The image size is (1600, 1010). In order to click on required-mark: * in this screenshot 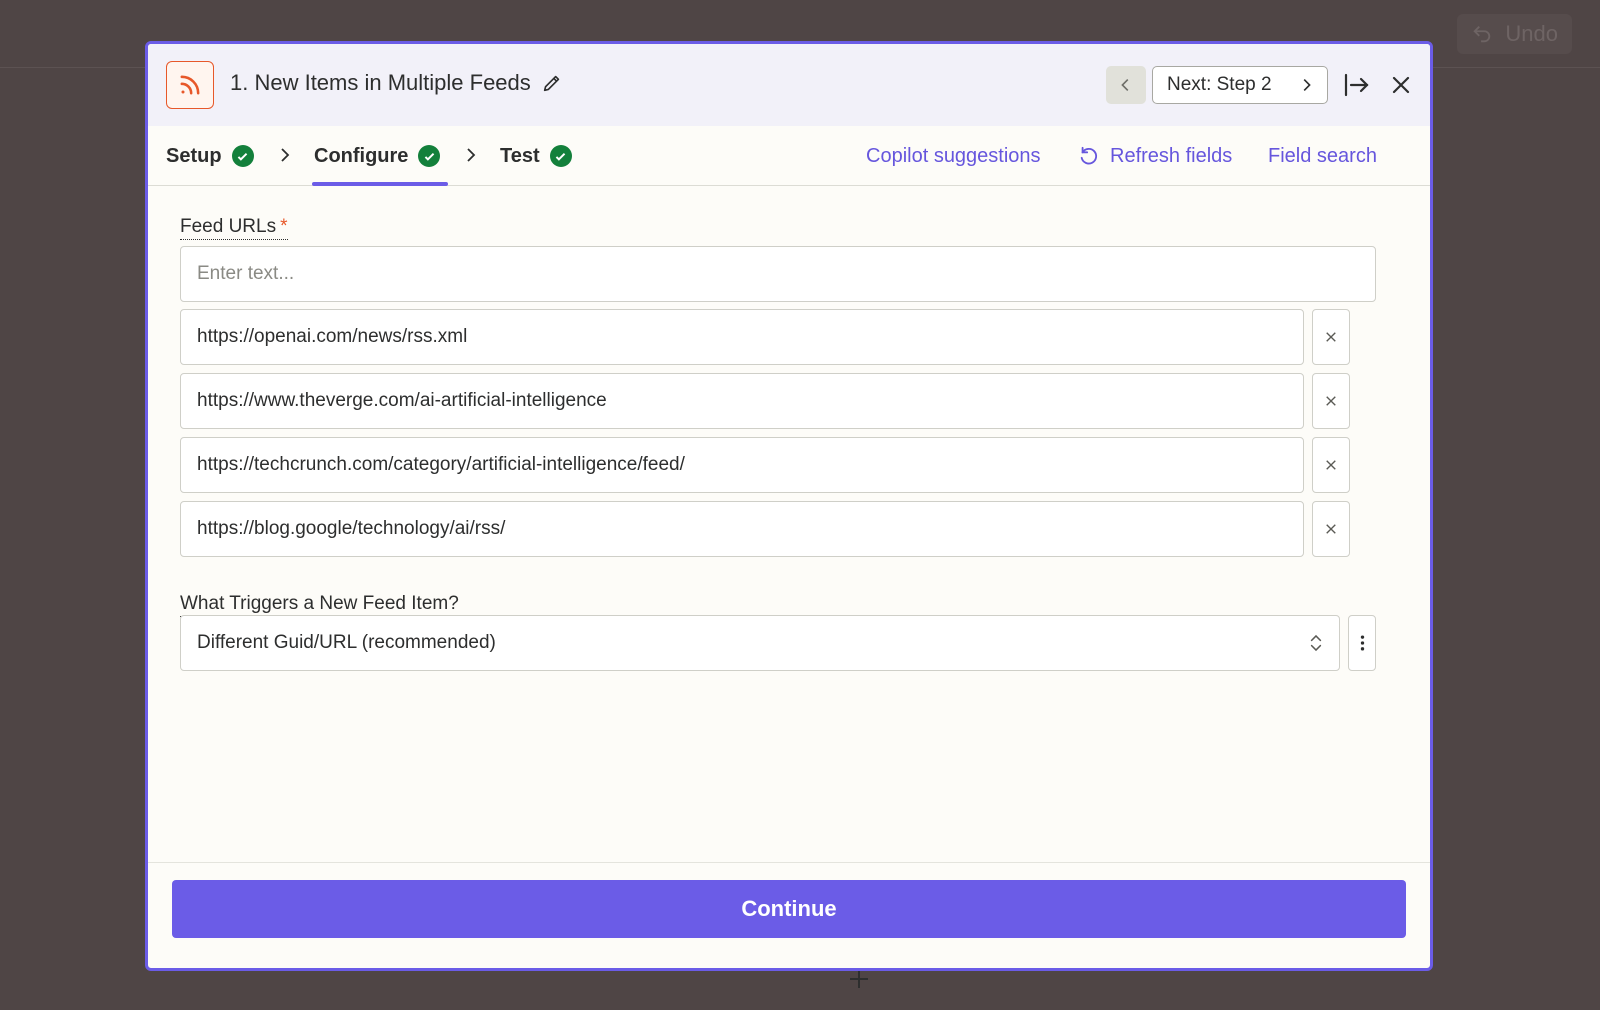, I will do `click(284, 226)`.